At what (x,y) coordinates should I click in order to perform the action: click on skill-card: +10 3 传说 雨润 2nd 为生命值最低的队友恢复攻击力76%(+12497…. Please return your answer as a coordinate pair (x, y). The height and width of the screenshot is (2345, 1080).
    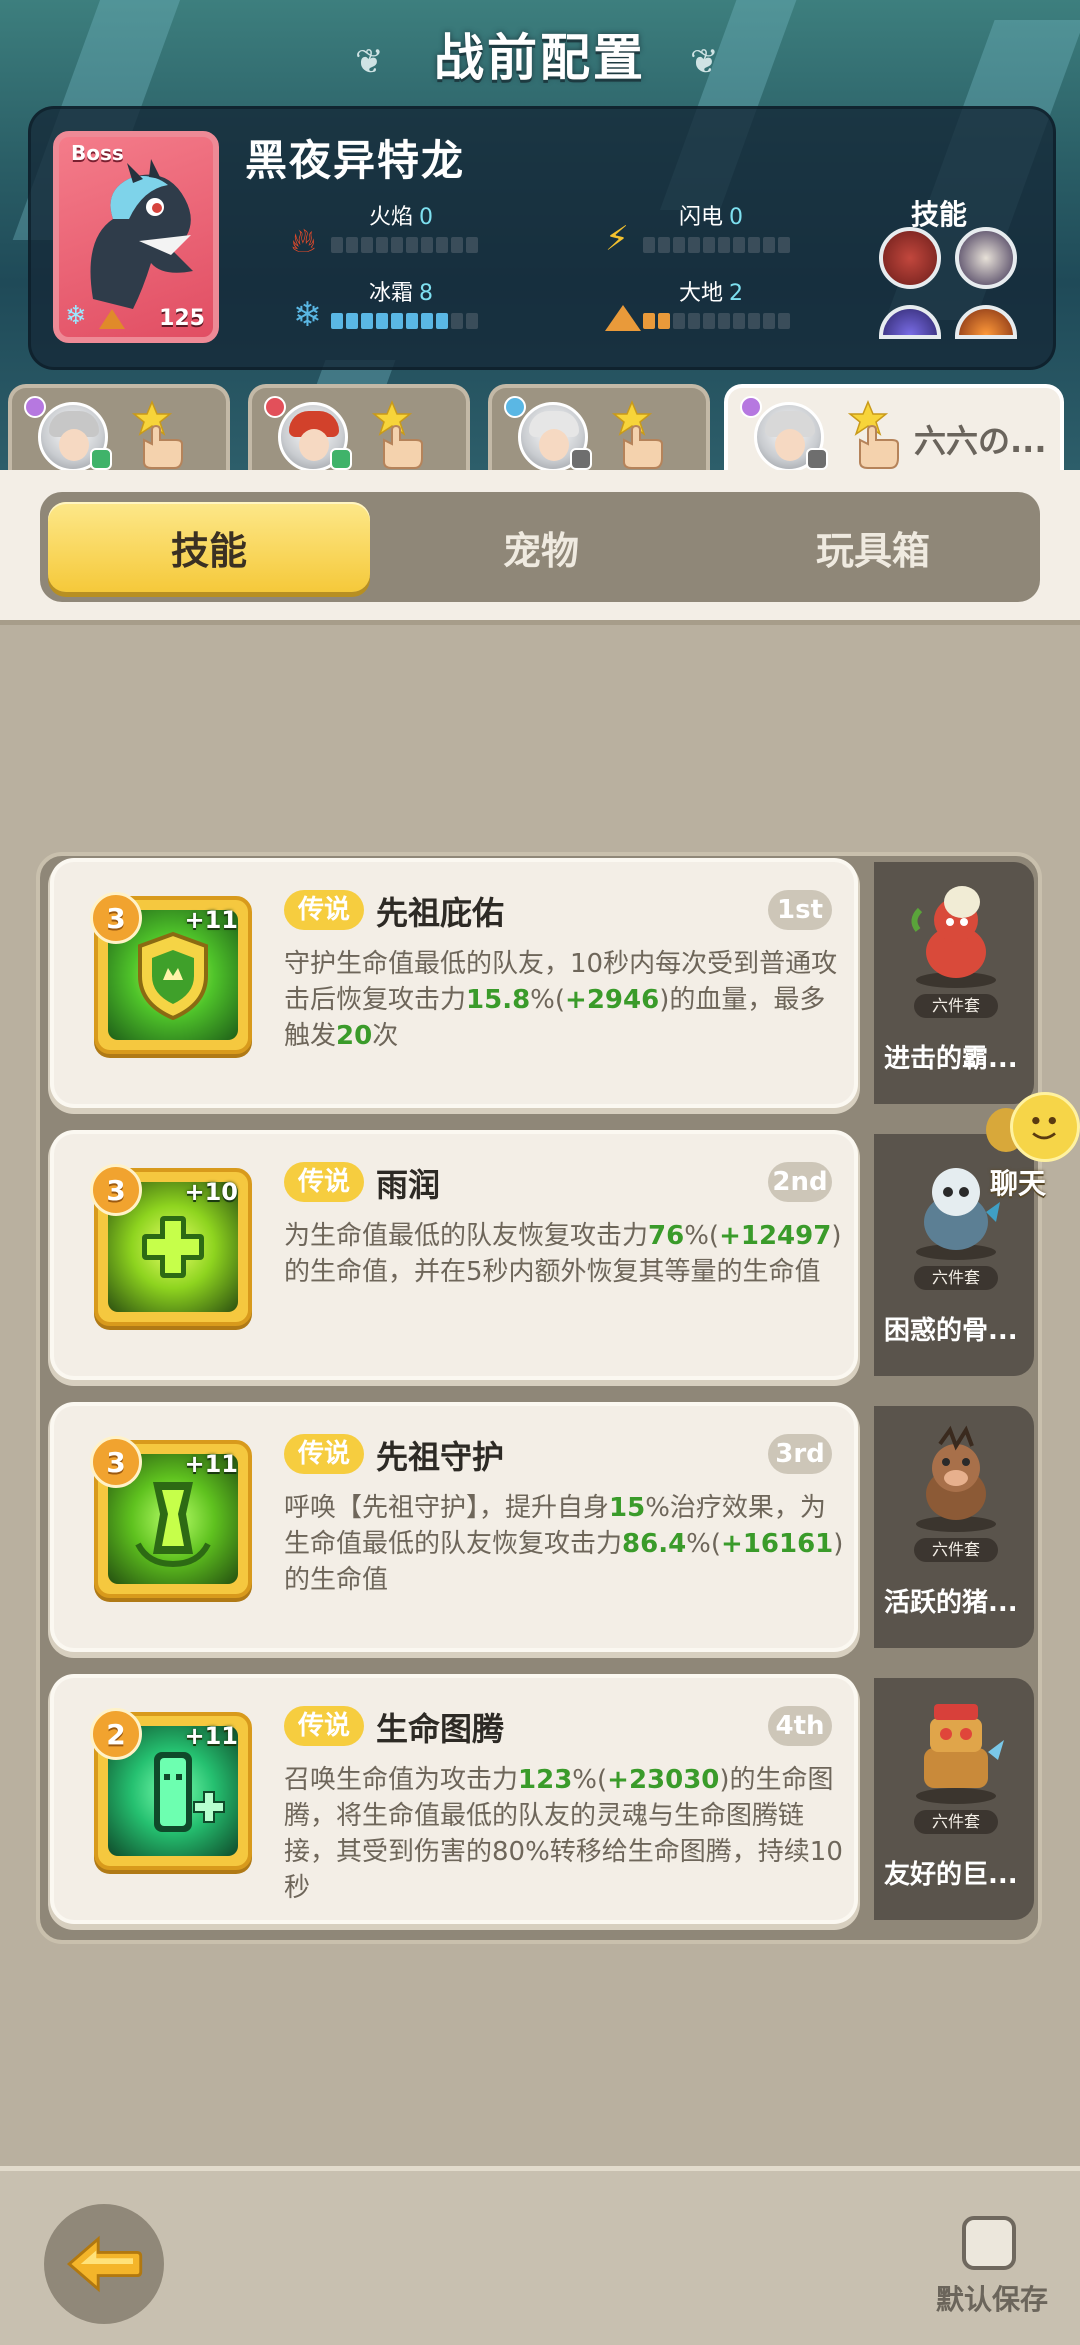
    Looking at the image, I should click on (454, 1255).